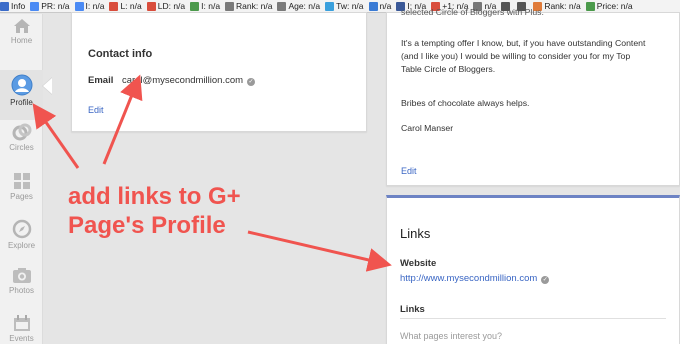 This screenshot has height=344, width=680. I want to click on annotation-line-2: Page's Profile, so click(147, 225).